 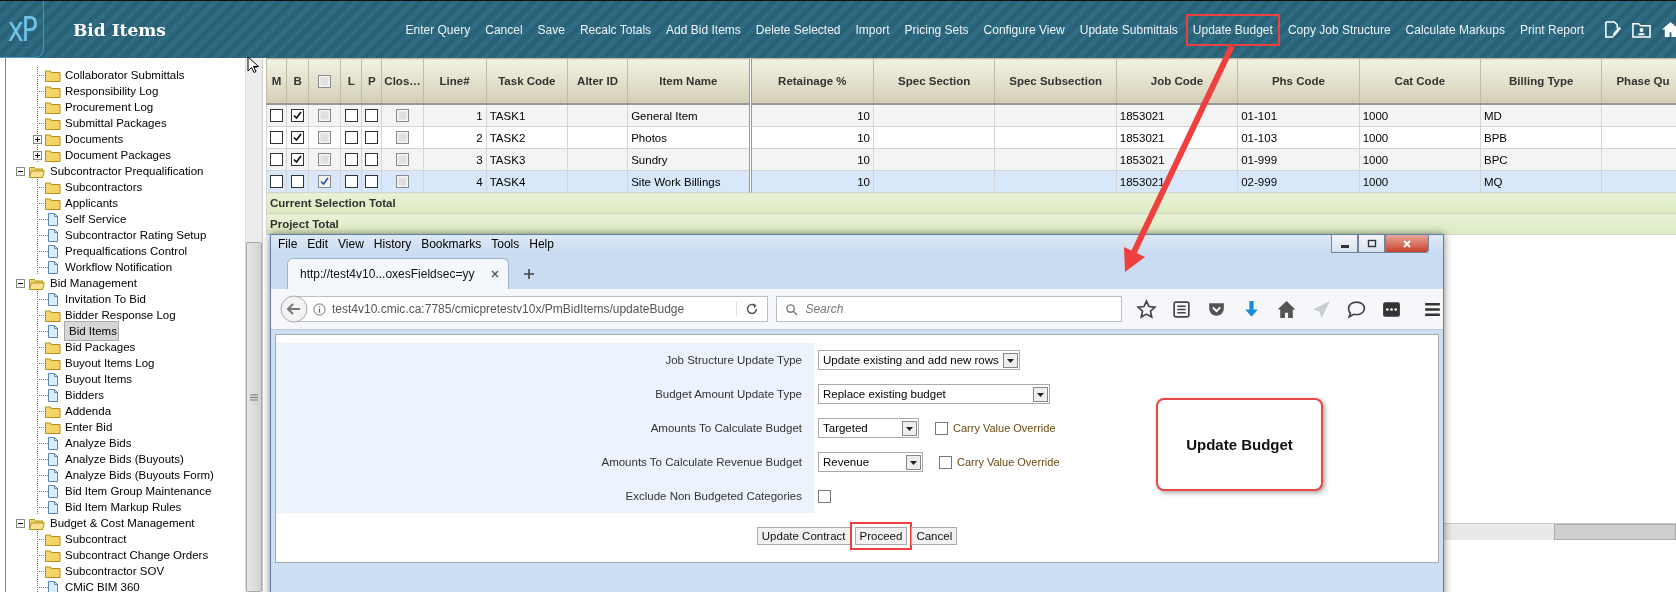 I want to click on tree-item: Bid Management, so click(x=93, y=283).